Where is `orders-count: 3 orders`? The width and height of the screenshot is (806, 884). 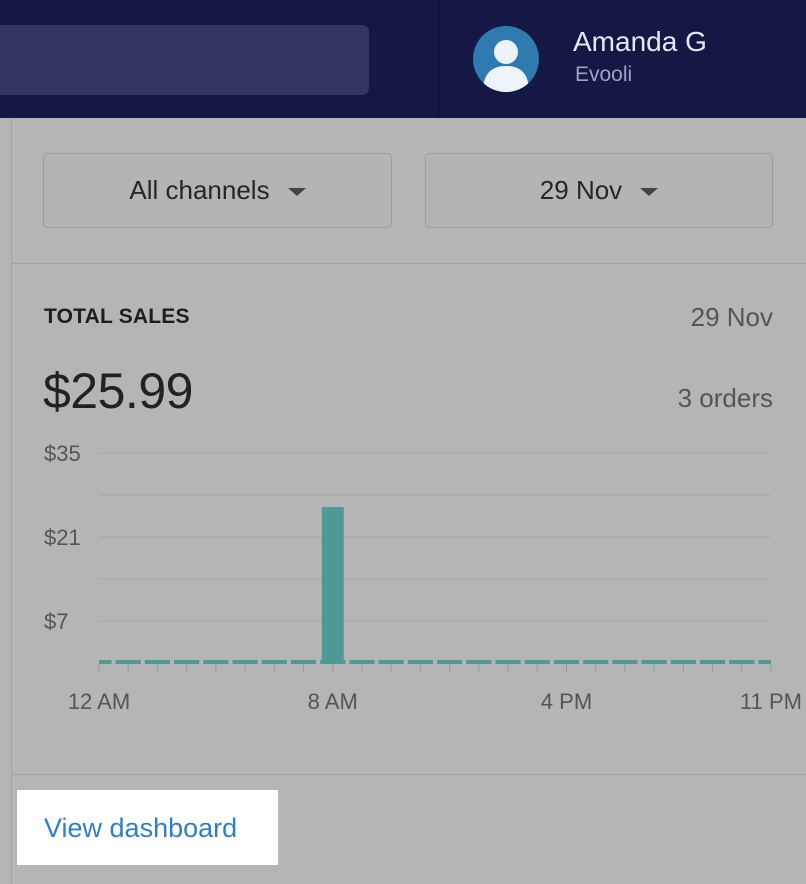
orders-count: 3 orders is located at coordinates (725, 398).